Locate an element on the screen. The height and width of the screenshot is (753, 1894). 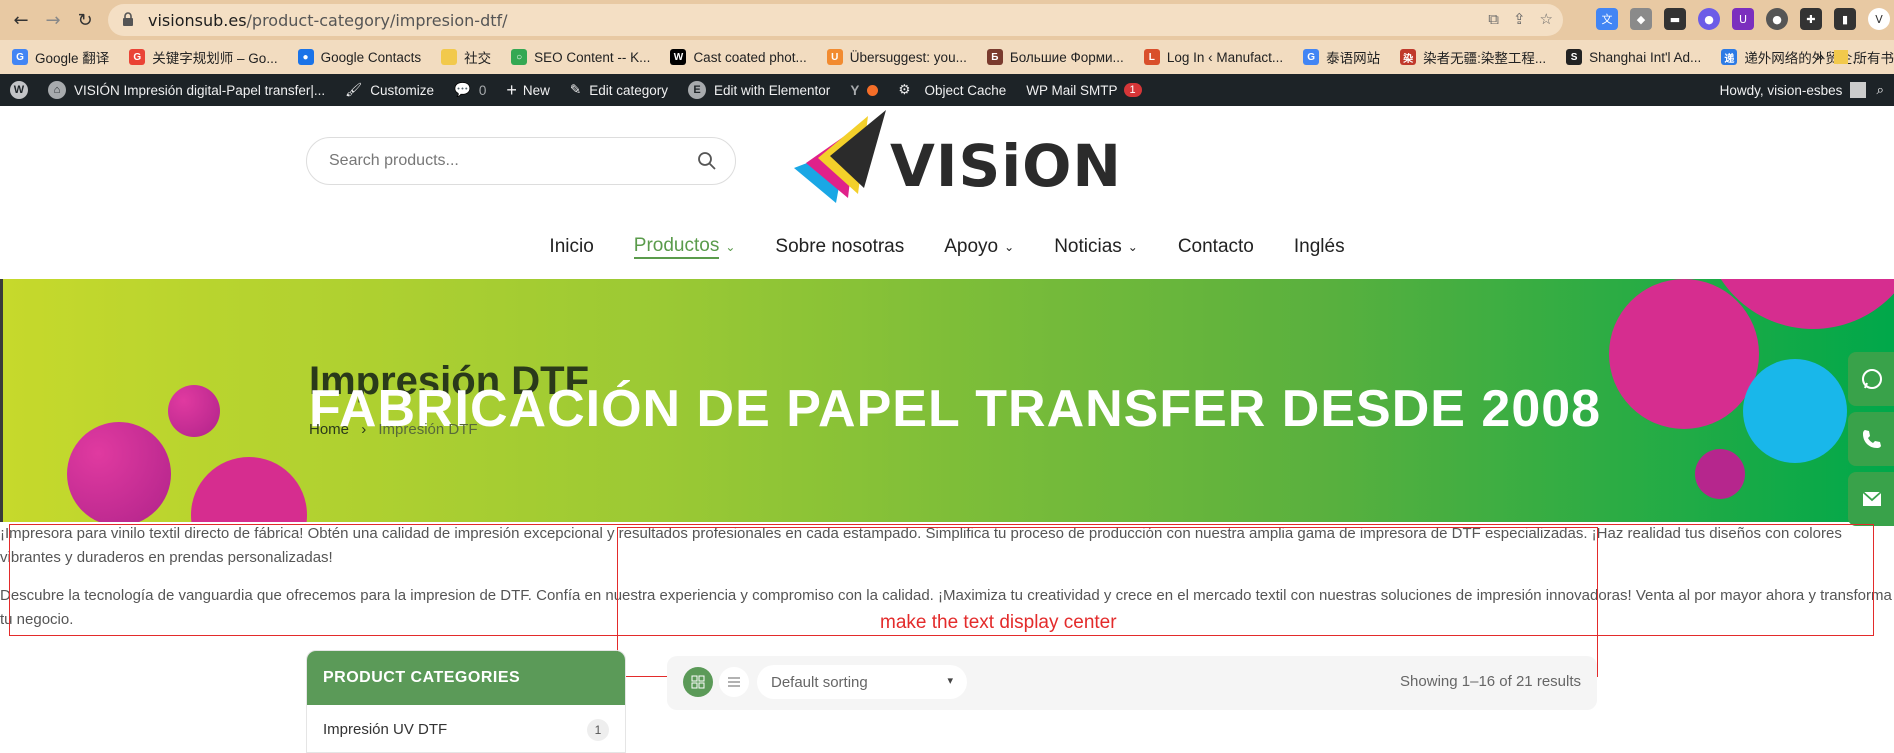
circle-extension-icon: ● is located at coordinates (1709, 19).